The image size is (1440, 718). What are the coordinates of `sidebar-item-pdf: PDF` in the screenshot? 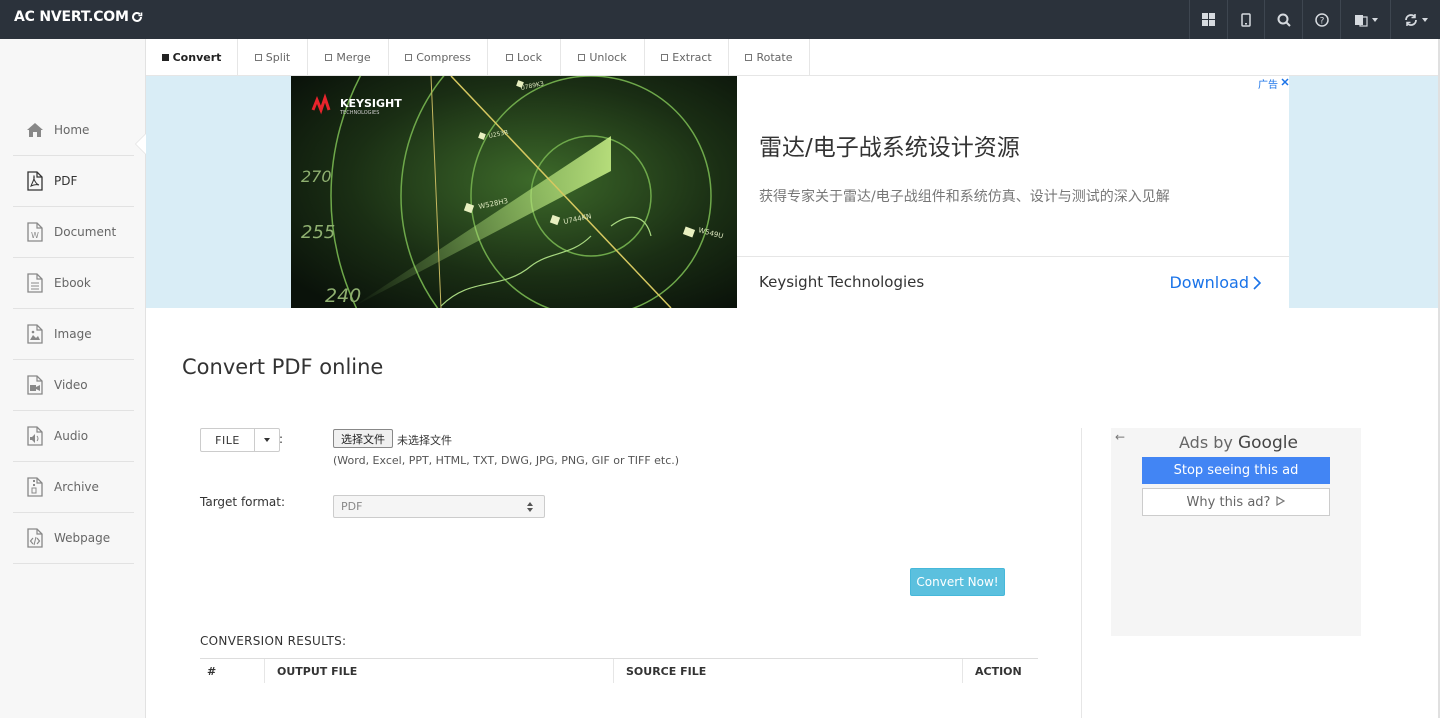 It's located at (73, 181).